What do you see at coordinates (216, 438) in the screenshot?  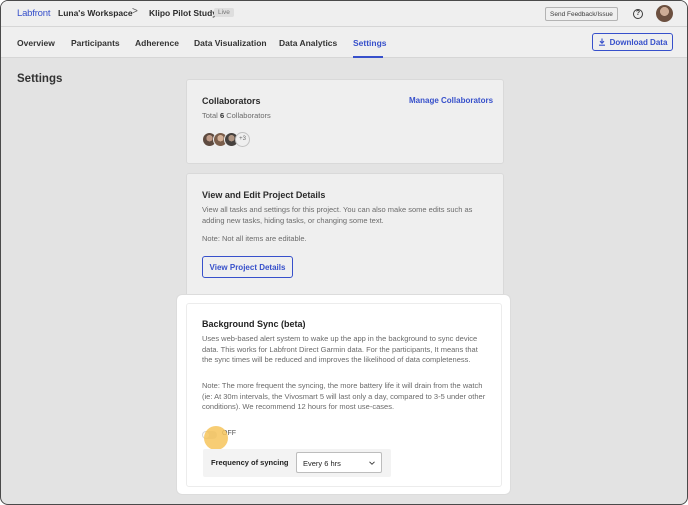 I see `click-indicator` at bounding box center [216, 438].